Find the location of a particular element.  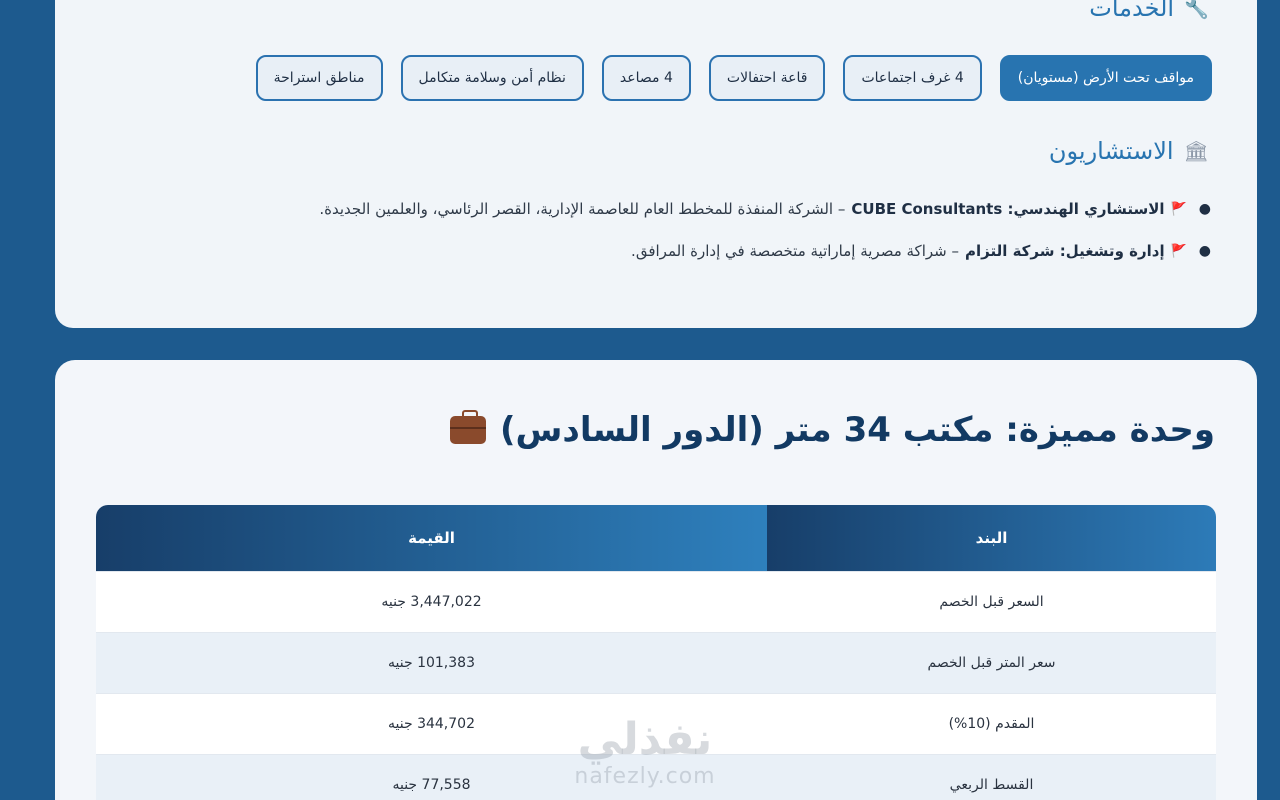

service-tag-meeting-rooms: 4 غرف اجتماعات is located at coordinates (912, 78).